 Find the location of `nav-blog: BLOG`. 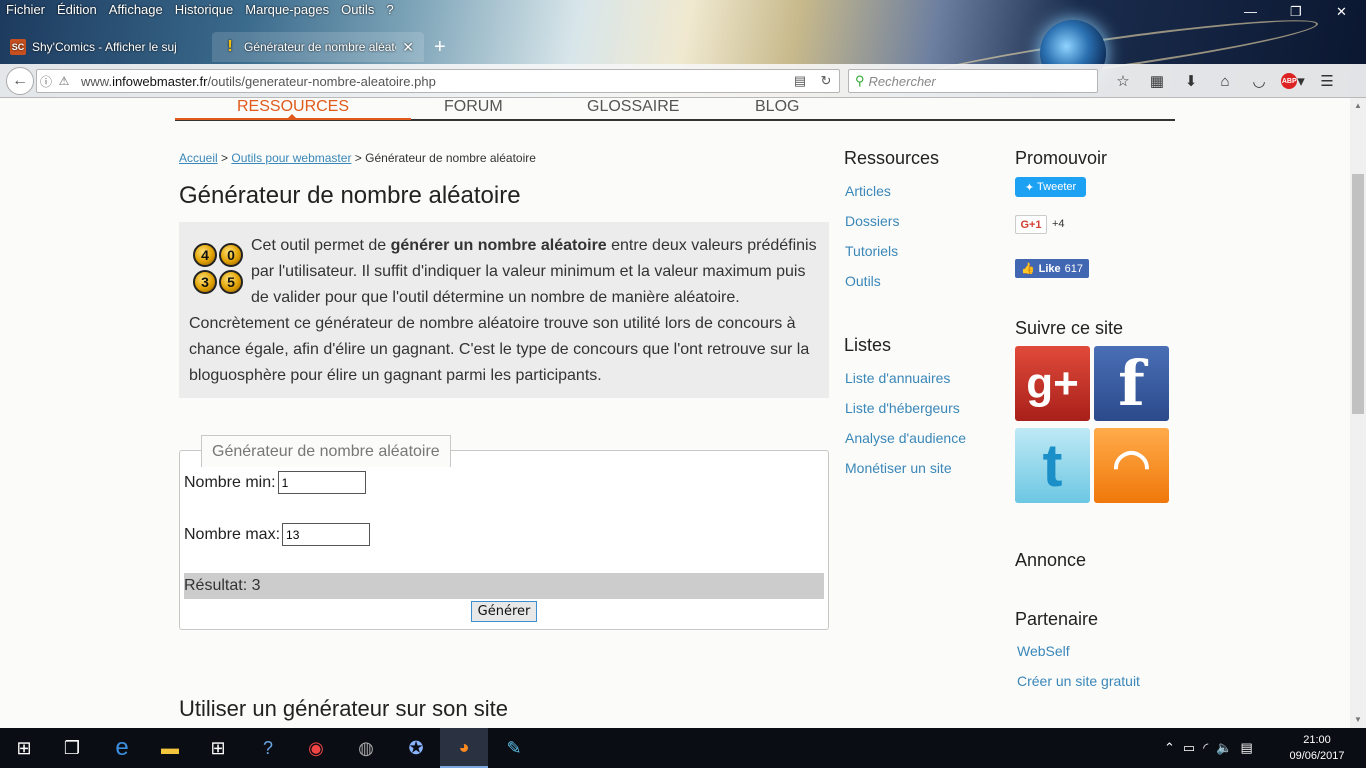

nav-blog: BLOG is located at coordinates (777, 107).